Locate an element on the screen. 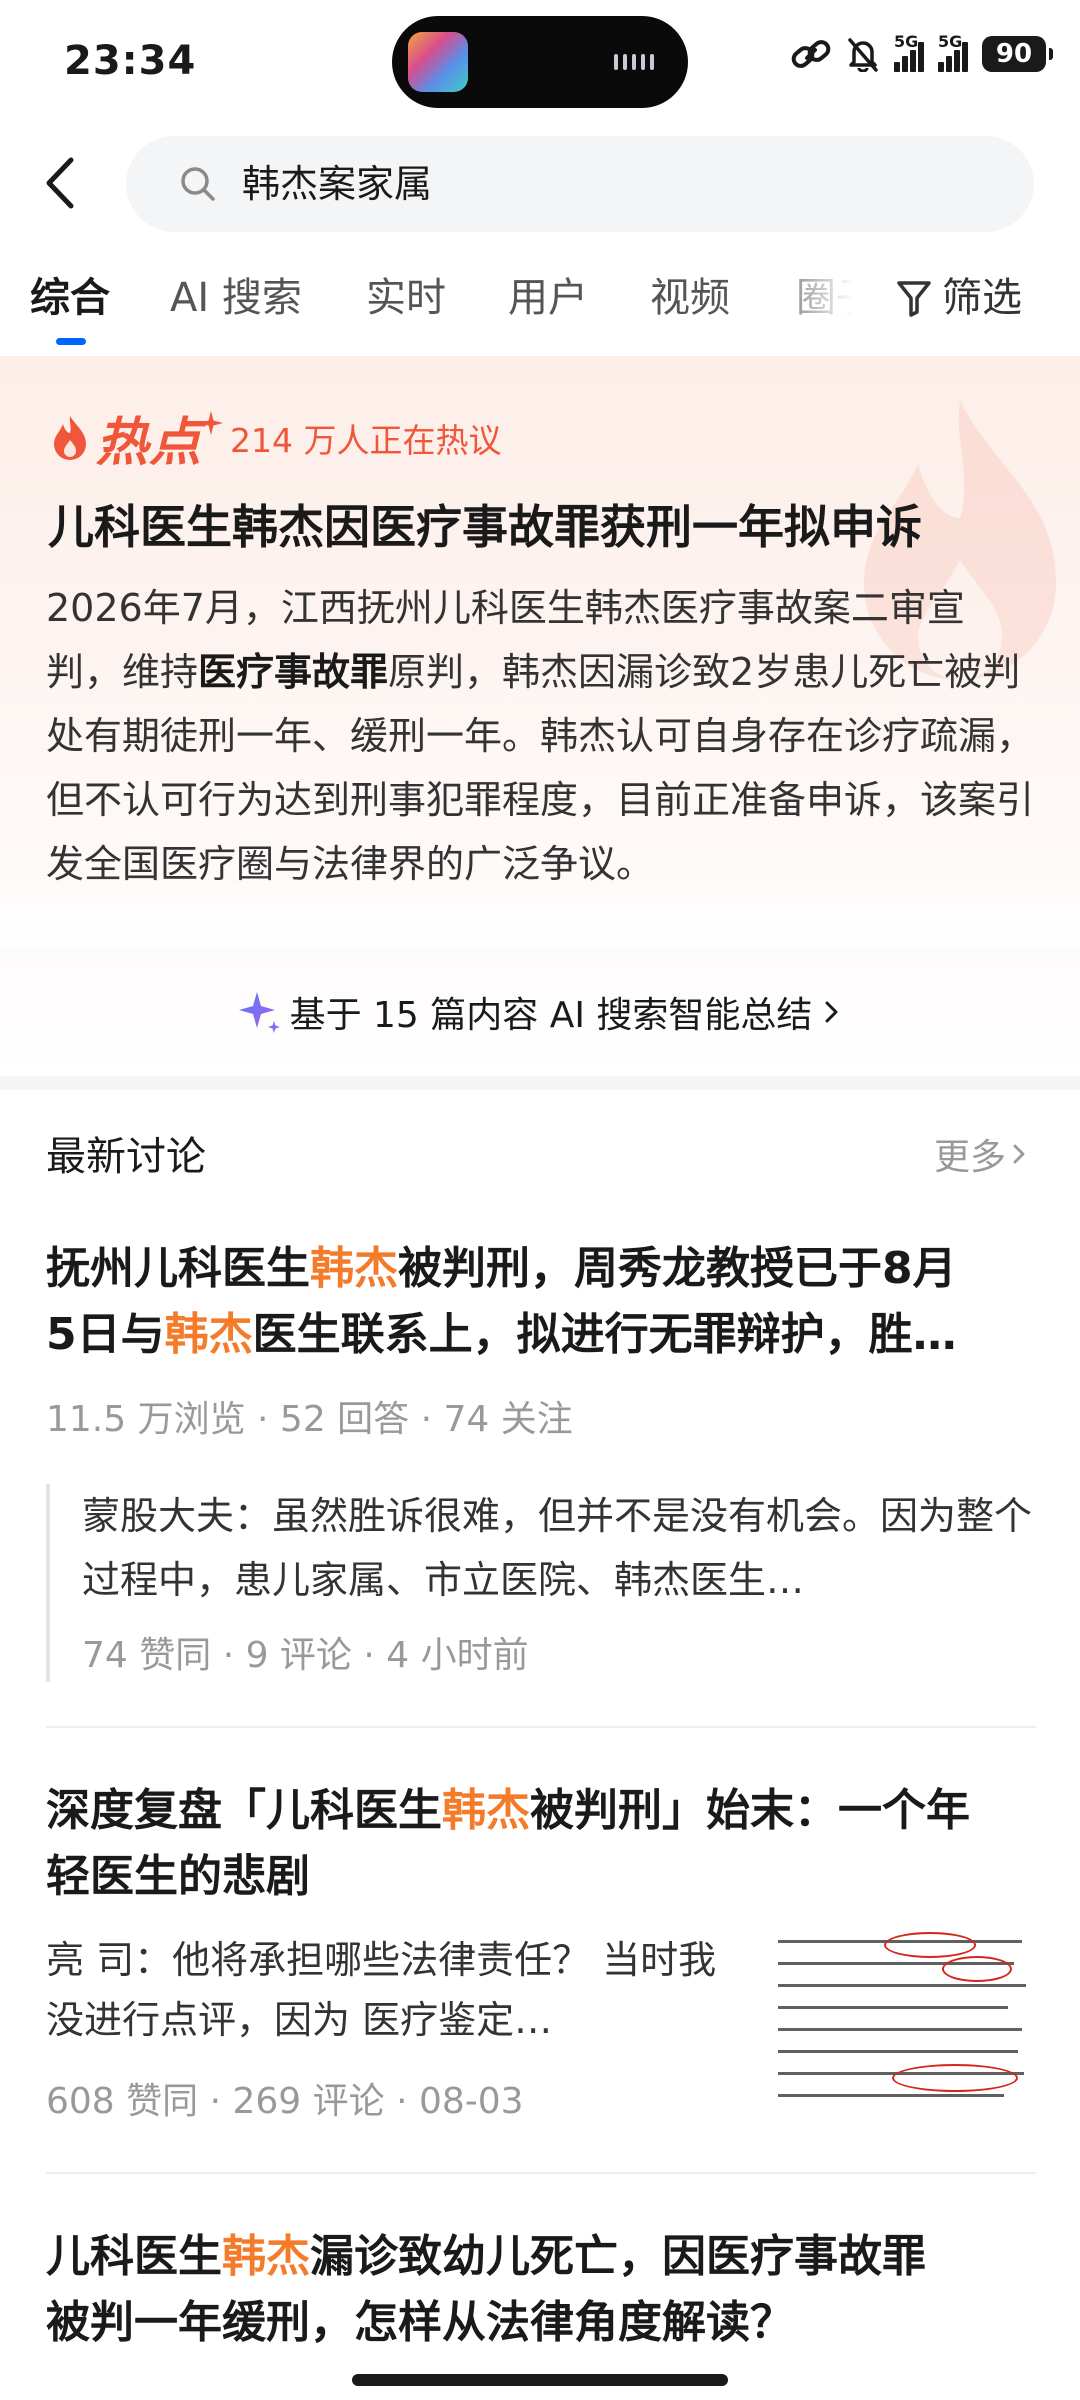 This screenshot has height=2400, width=1080. chevron-left-icon is located at coordinates (60, 183).